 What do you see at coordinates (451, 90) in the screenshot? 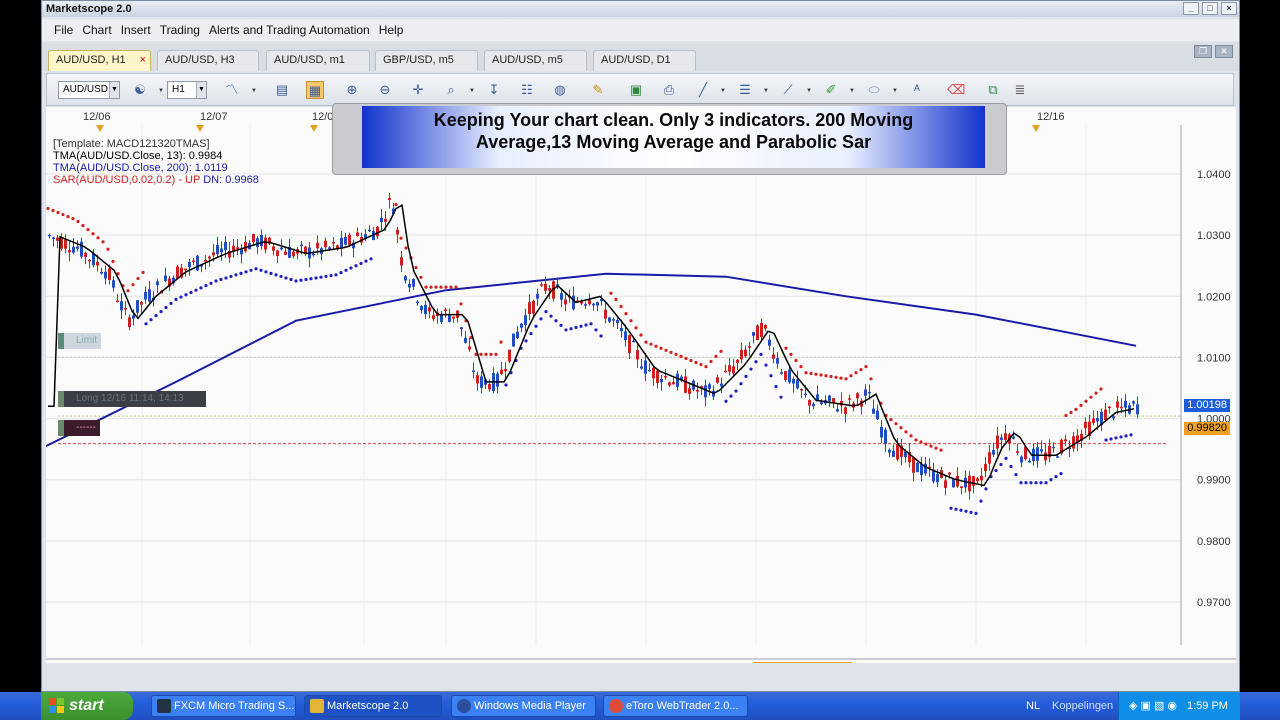
I see `magnifier-icon: ⌕` at bounding box center [451, 90].